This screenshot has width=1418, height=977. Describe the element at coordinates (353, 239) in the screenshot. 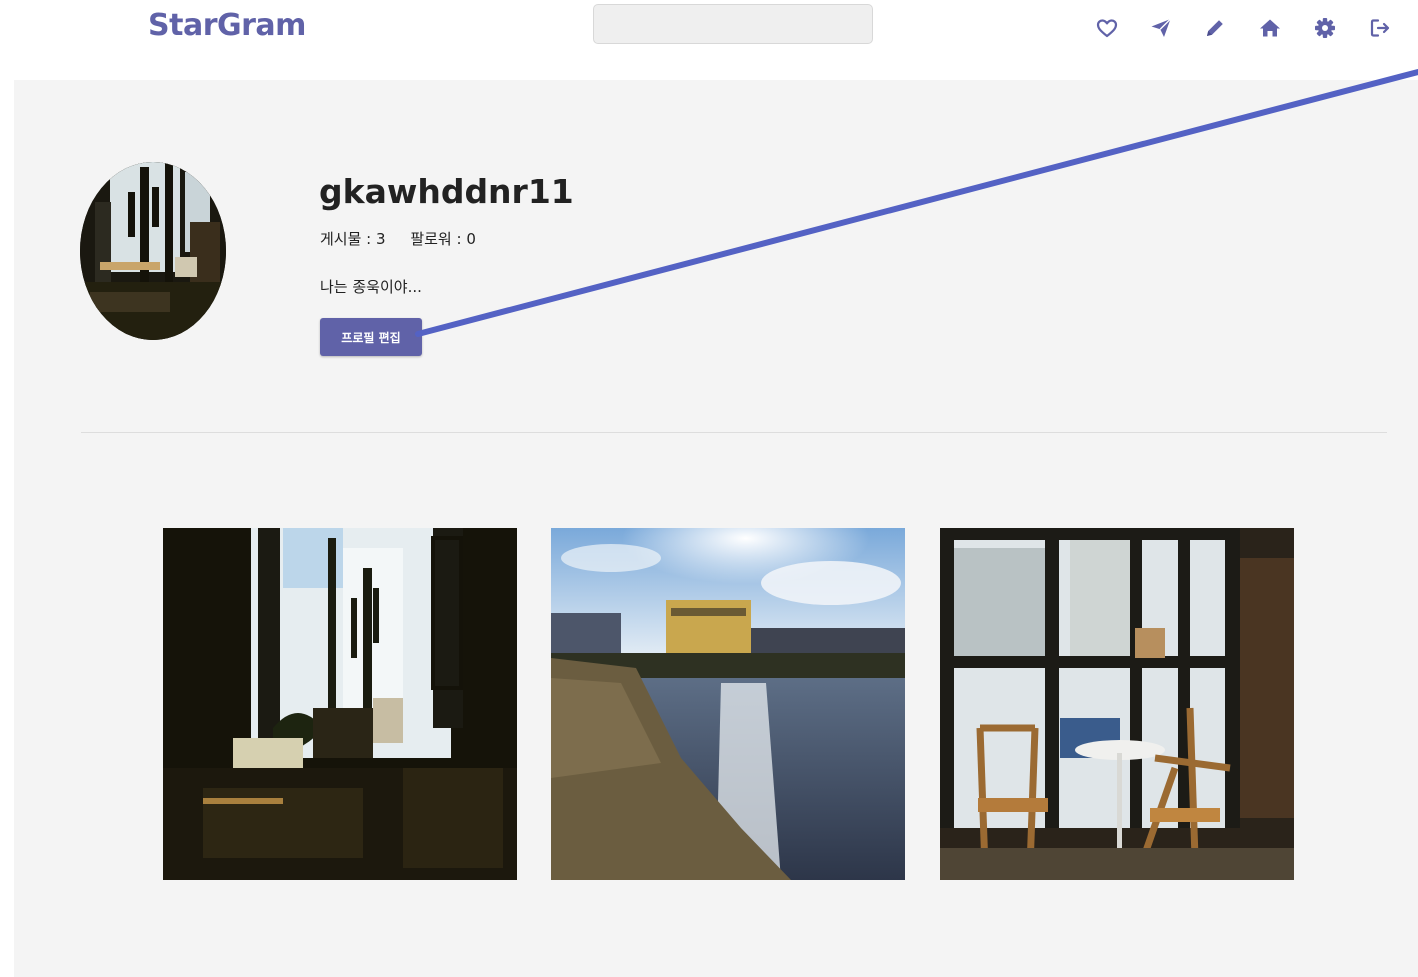

I see `post-count: 게시물 : 3` at that location.